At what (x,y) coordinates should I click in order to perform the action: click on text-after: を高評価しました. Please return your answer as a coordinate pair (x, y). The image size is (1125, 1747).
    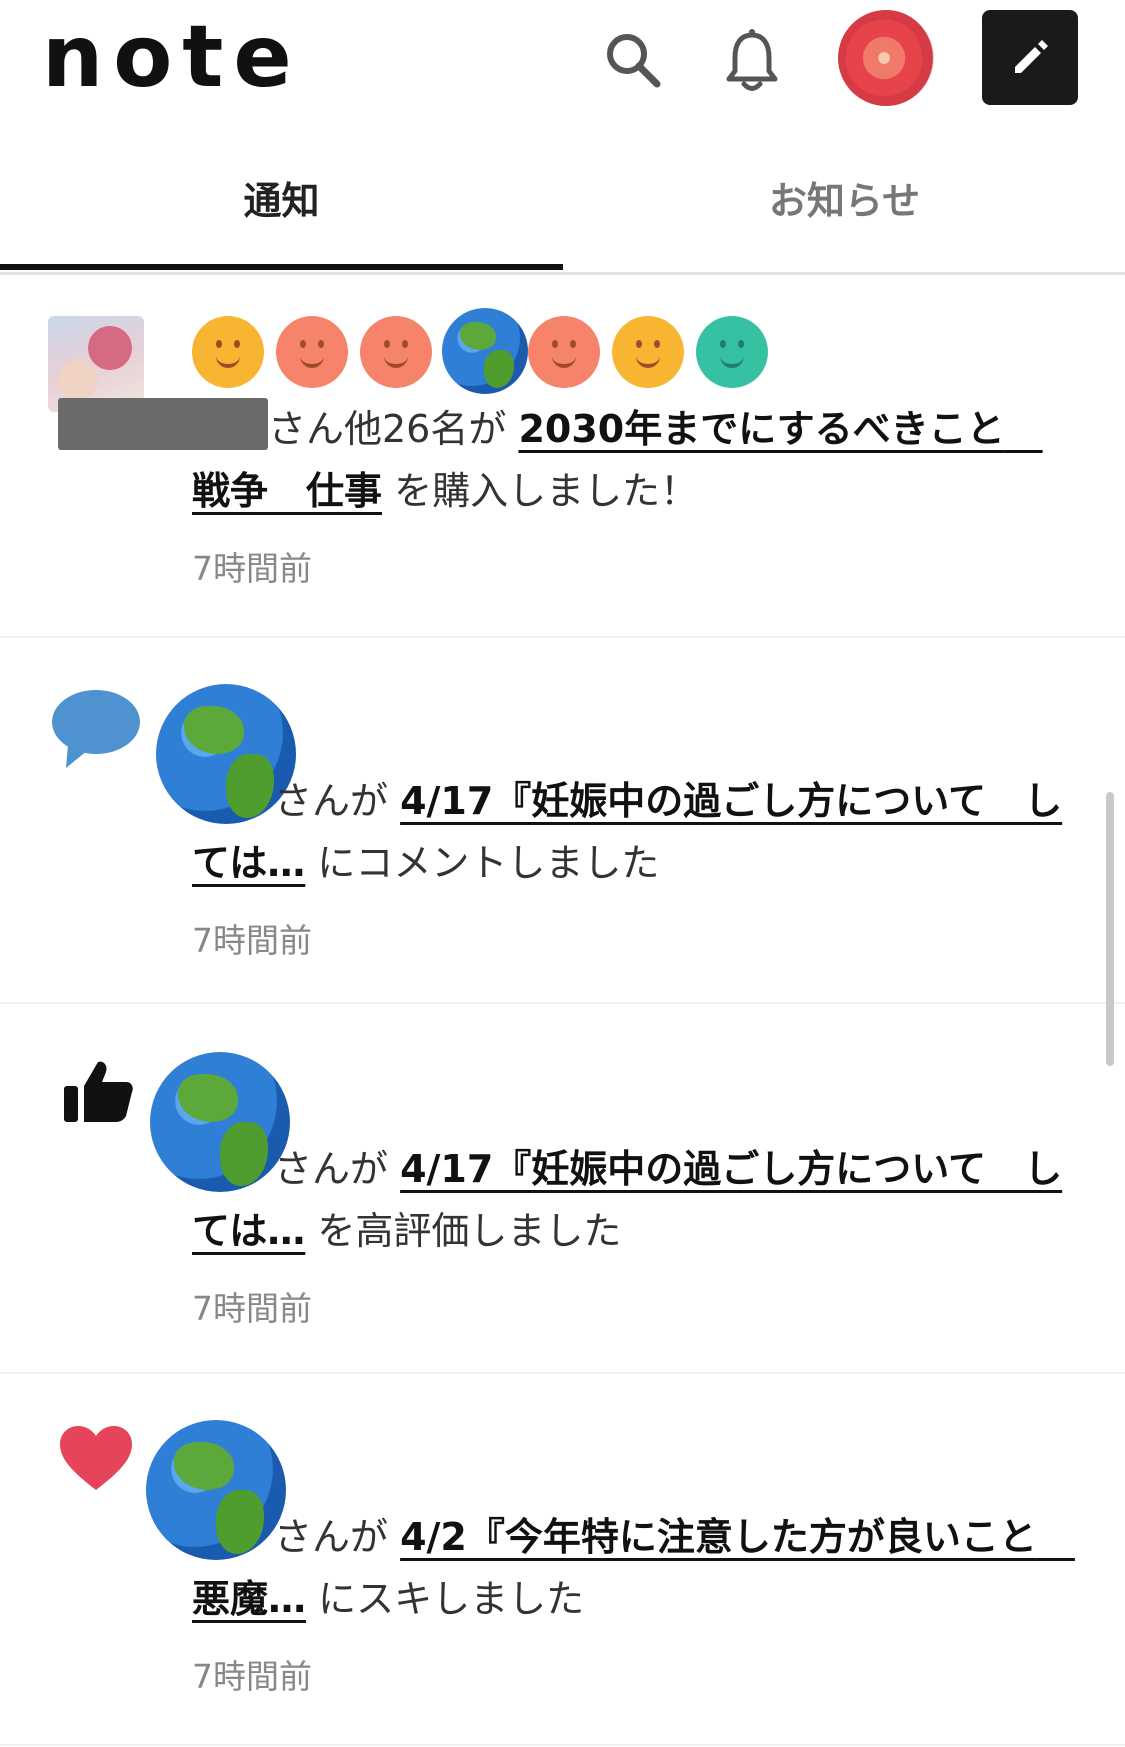
    Looking at the image, I should click on (469, 1231).